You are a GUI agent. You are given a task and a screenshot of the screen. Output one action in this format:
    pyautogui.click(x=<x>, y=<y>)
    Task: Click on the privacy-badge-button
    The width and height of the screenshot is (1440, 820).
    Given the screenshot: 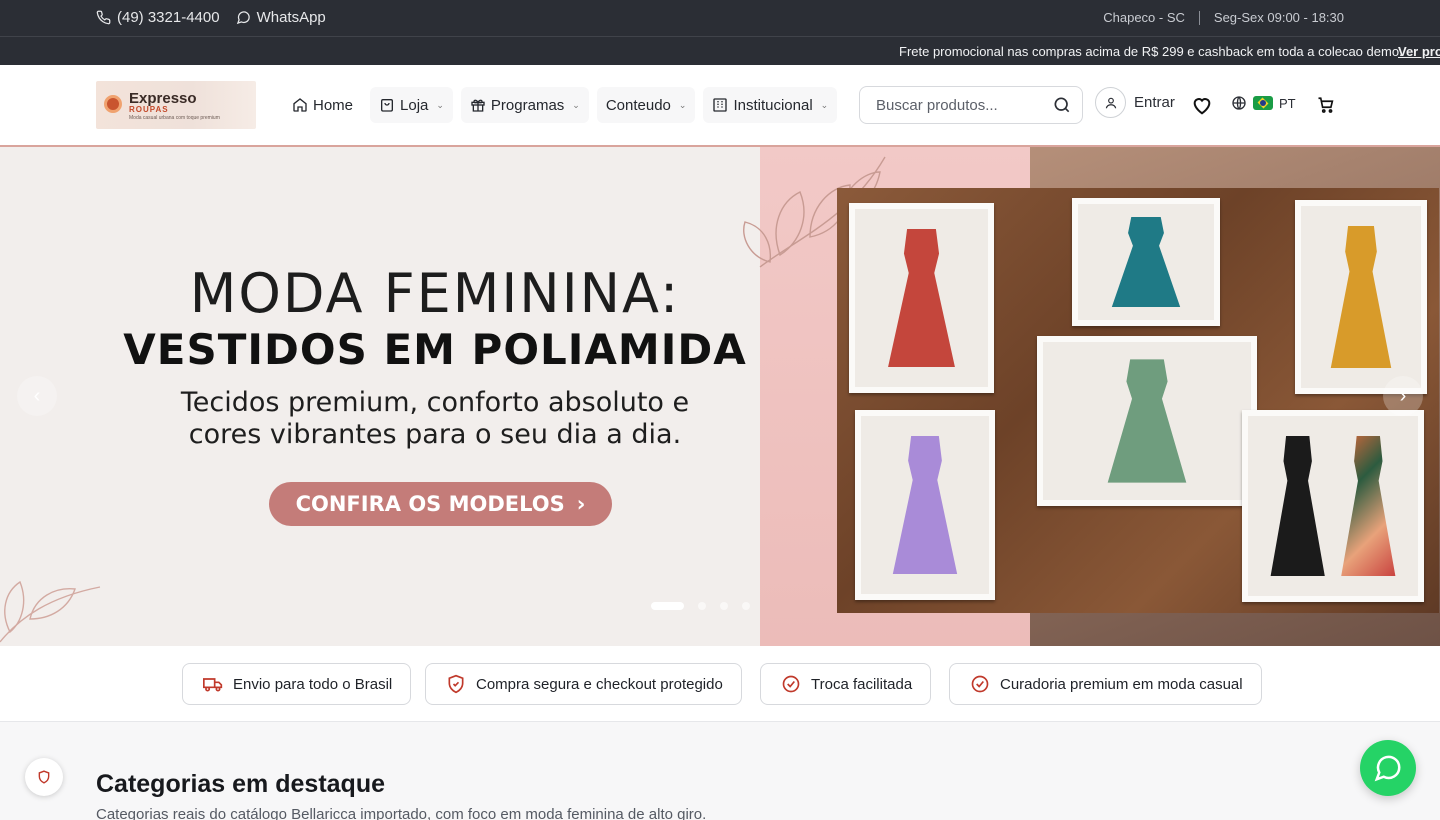 What is the action you would take?
    pyautogui.click(x=44, y=777)
    